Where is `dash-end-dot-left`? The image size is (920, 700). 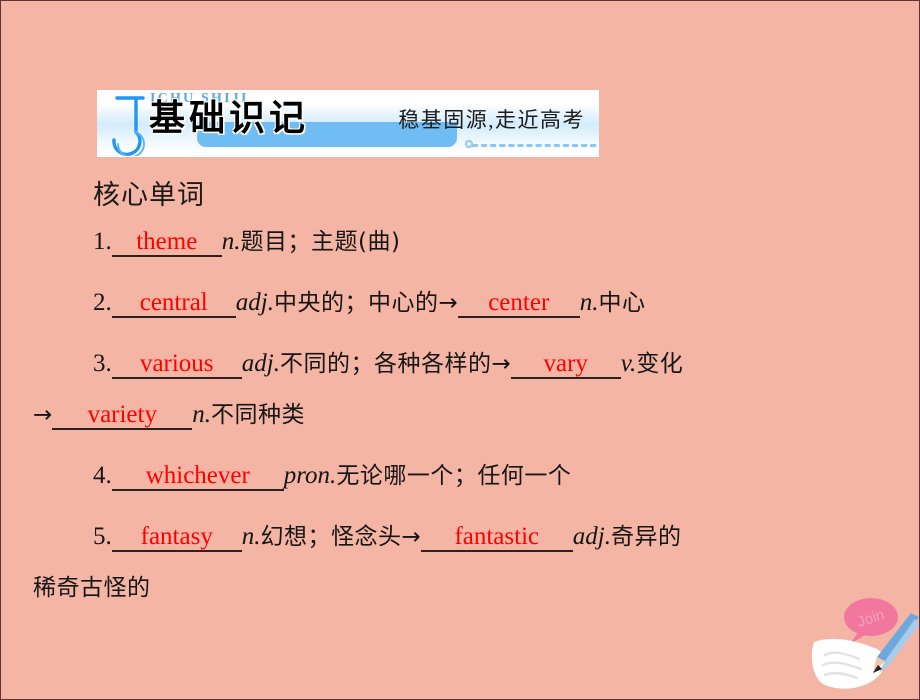 dash-end-dot-left is located at coordinates (469, 144).